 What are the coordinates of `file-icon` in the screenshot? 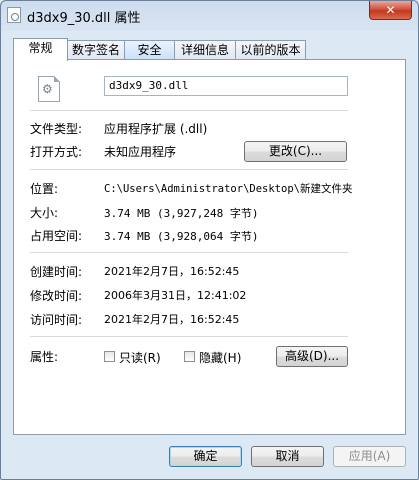 It's located at (14, 15).